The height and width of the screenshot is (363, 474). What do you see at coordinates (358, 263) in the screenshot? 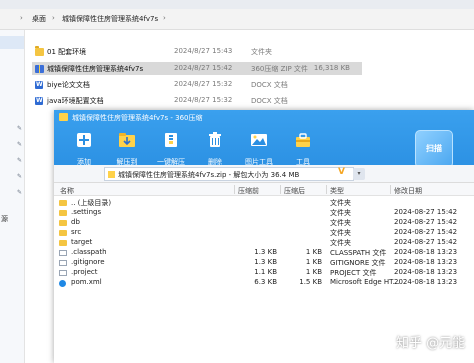
I see `row-type: GITIGNORE 文件` at bounding box center [358, 263].